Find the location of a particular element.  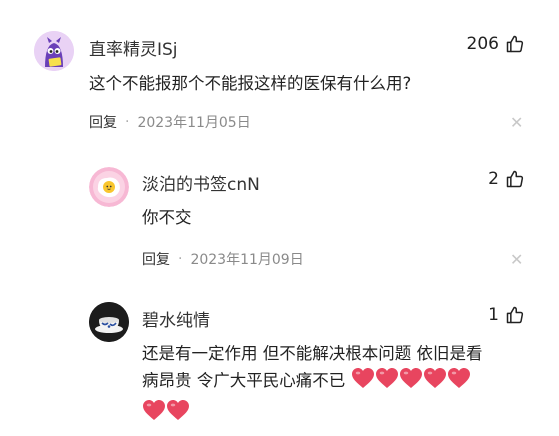

fried-egg-icon is located at coordinates (109, 187).